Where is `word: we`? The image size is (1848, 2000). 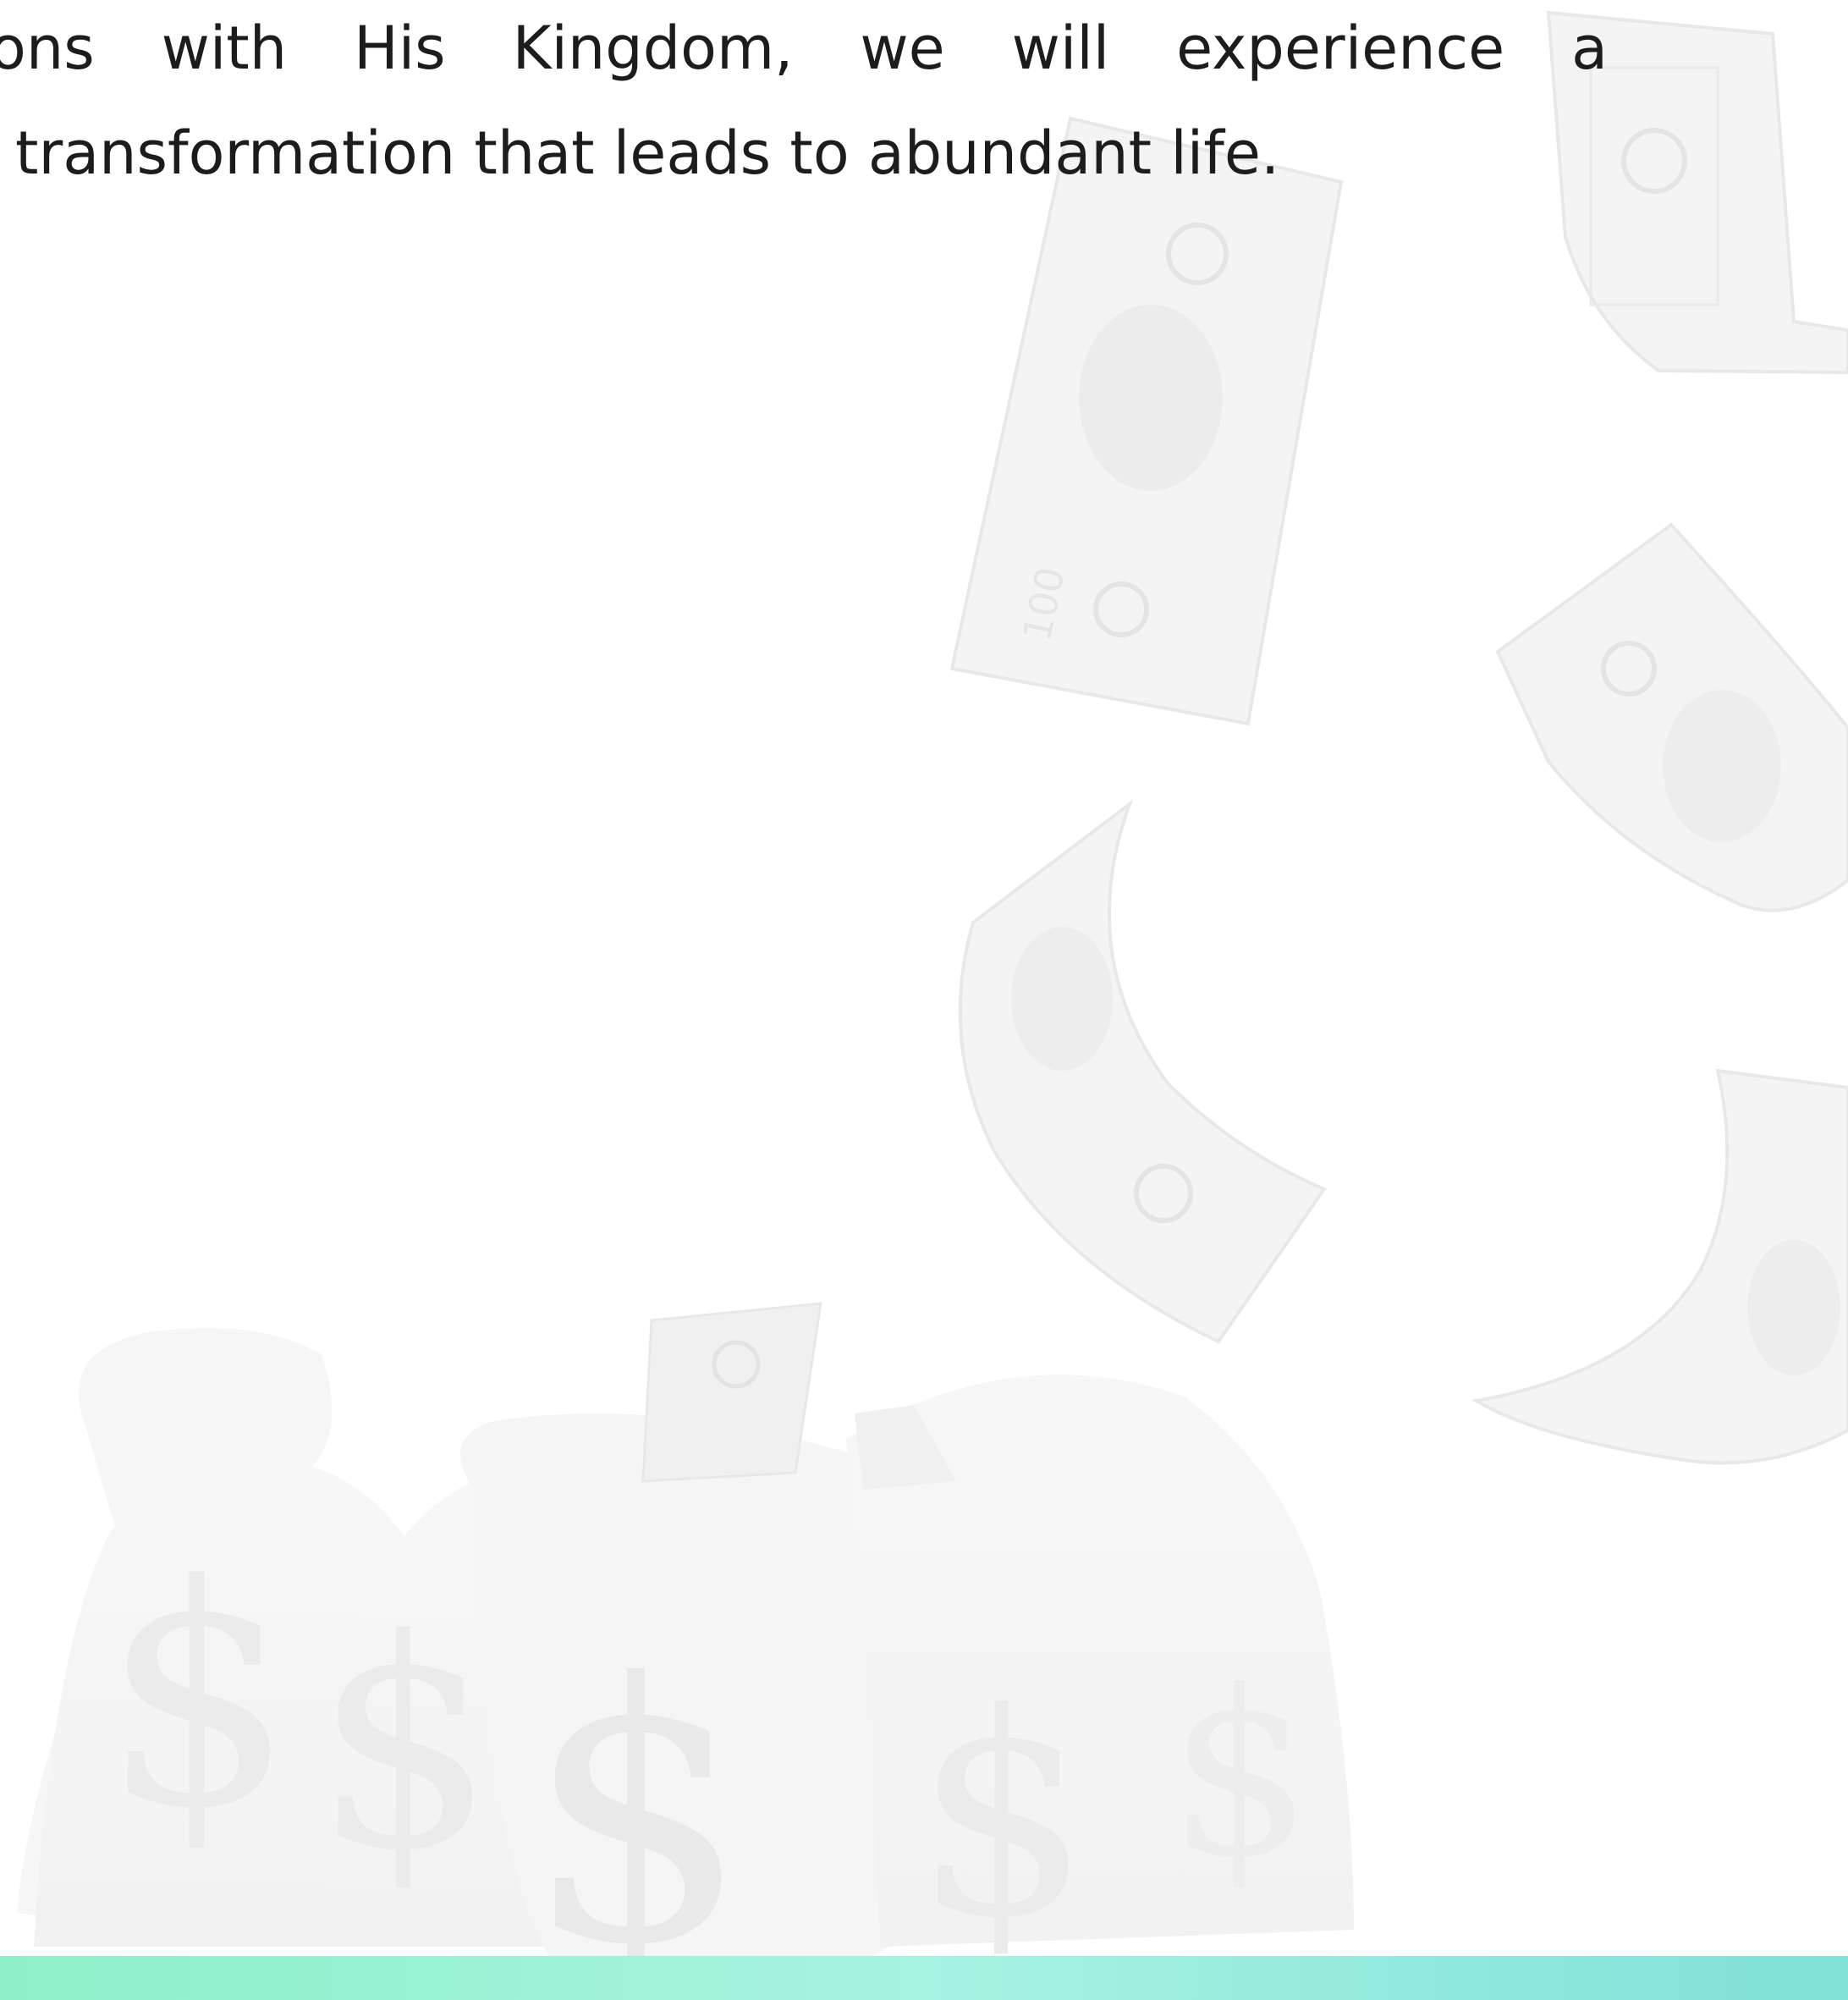 word: we is located at coordinates (903, 48).